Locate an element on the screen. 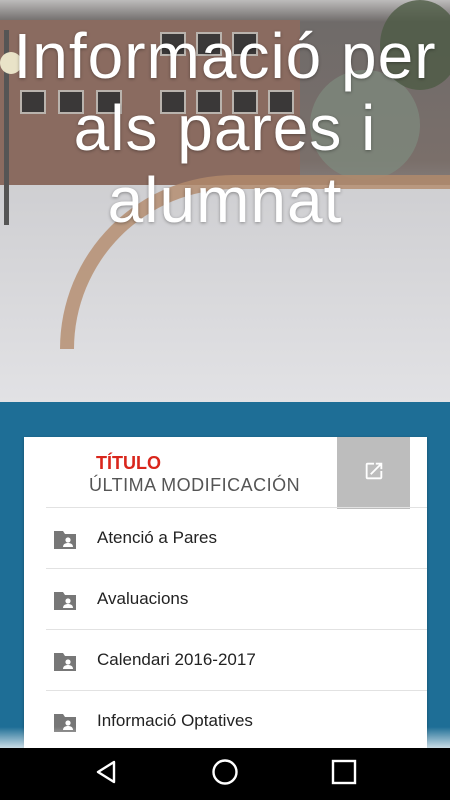 The height and width of the screenshot is (800, 450). system-nav-bar is located at coordinates (225, 774).